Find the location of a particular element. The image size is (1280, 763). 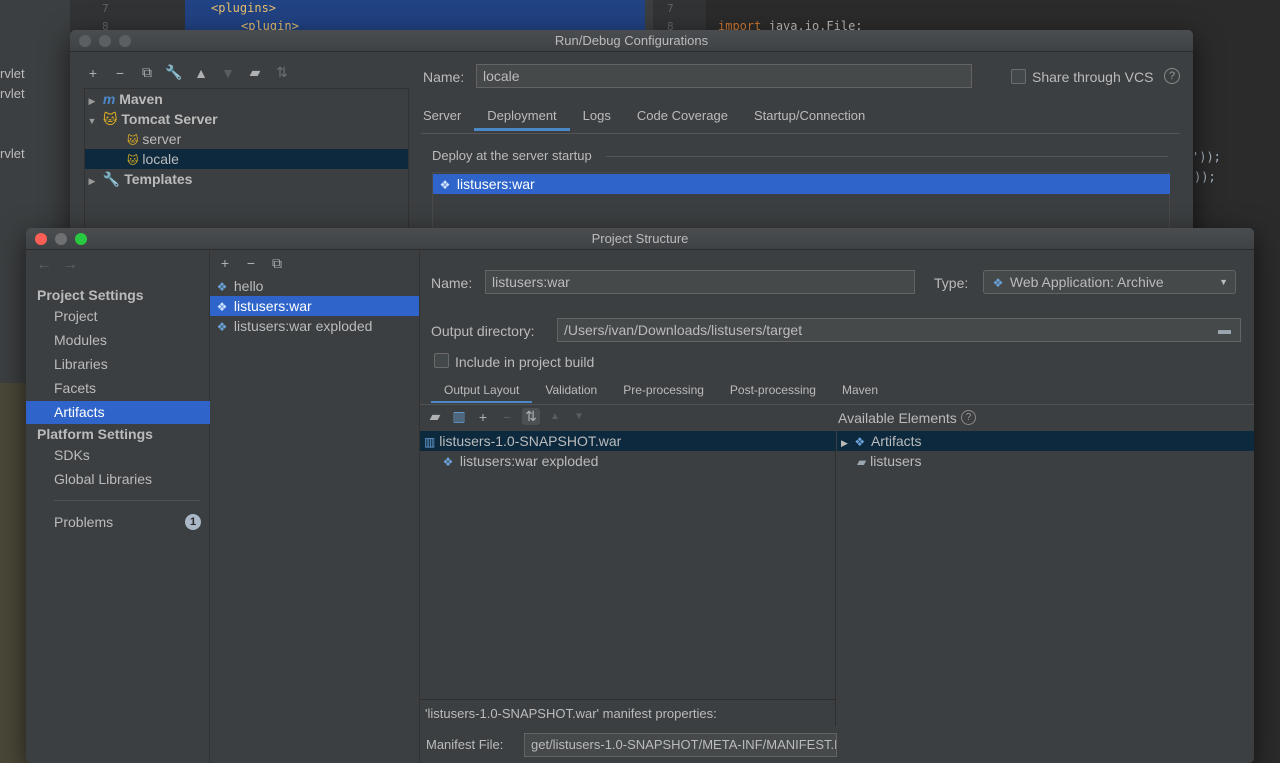

tree-item-label: Tomcat Server is located at coordinates (169, 119).